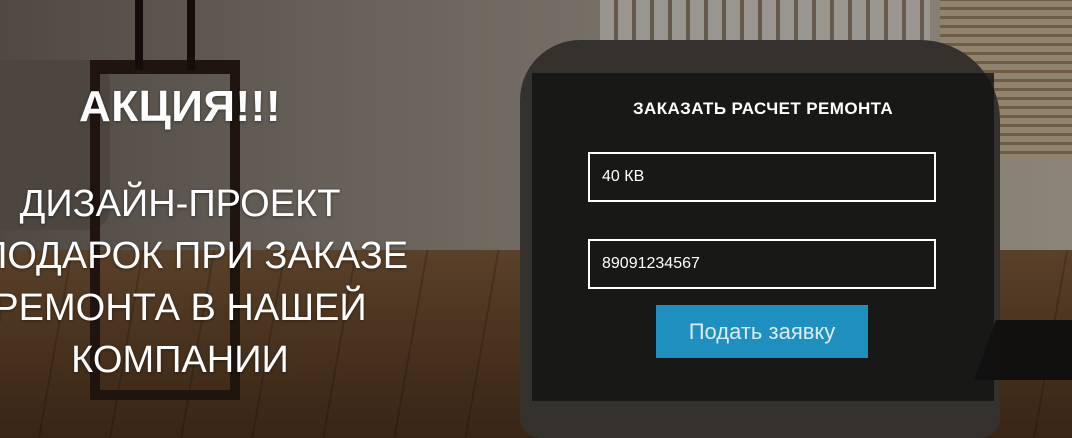  I want to click on promo-line: ДИЗАЙН-ПРОЕКТ, so click(180, 204).